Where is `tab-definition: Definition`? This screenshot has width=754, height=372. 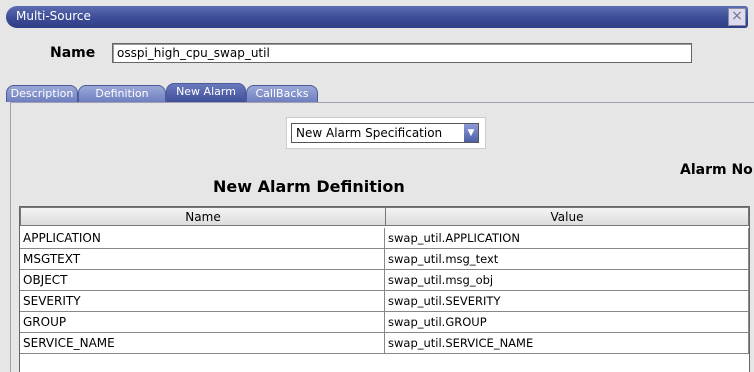
tab-definition: Definition is located at coordinates (122, 93).